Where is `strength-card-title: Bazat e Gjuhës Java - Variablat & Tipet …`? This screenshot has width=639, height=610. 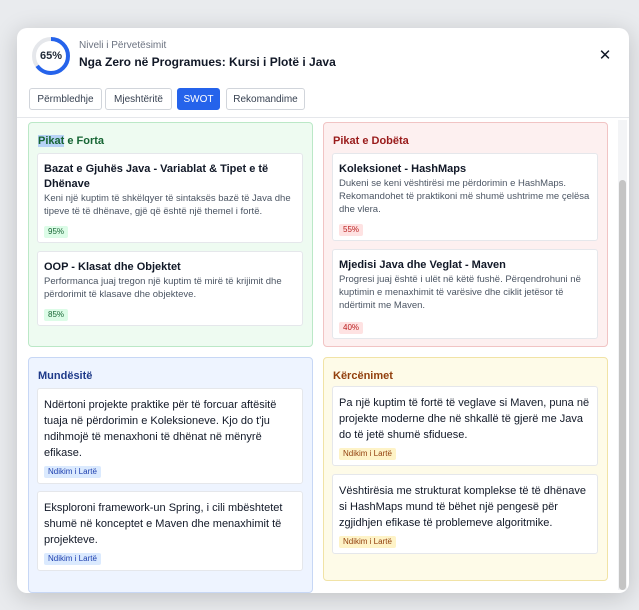
strength-card-title: Bazat e Gjuhës Java - Variablat & Tipet … is located at coordinates (156, 176).